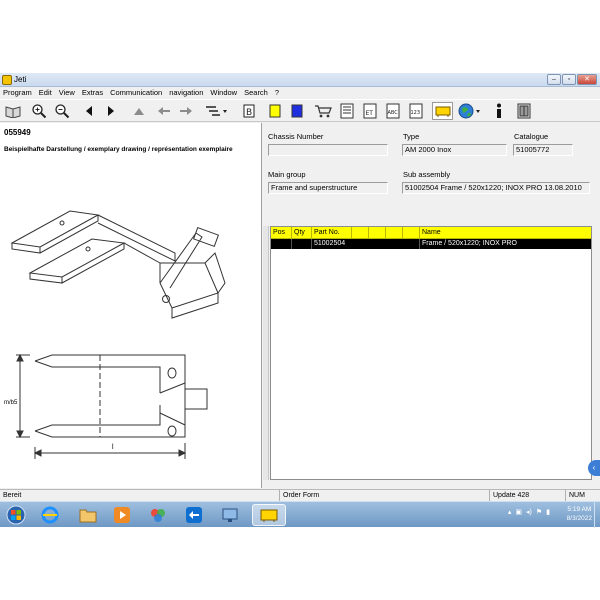 The height and width of the screenshot is (600, 600). Describe the element at coordinates (302, 244) in the screenshot. I see `cell-qty` at that location.